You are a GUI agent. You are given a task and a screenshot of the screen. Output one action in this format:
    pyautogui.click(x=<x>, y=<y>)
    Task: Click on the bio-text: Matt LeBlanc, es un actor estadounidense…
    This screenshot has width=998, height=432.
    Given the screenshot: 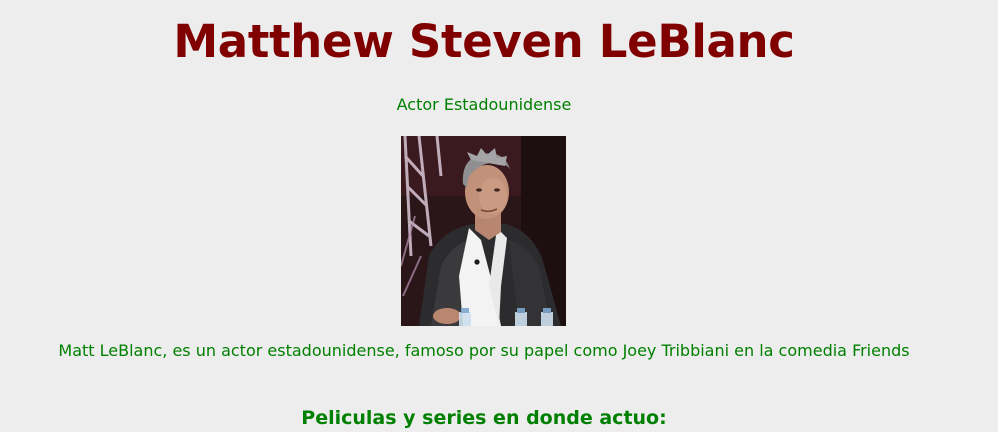 What is the action you would take?
    pyautogui.click(x=484, y=350)
    